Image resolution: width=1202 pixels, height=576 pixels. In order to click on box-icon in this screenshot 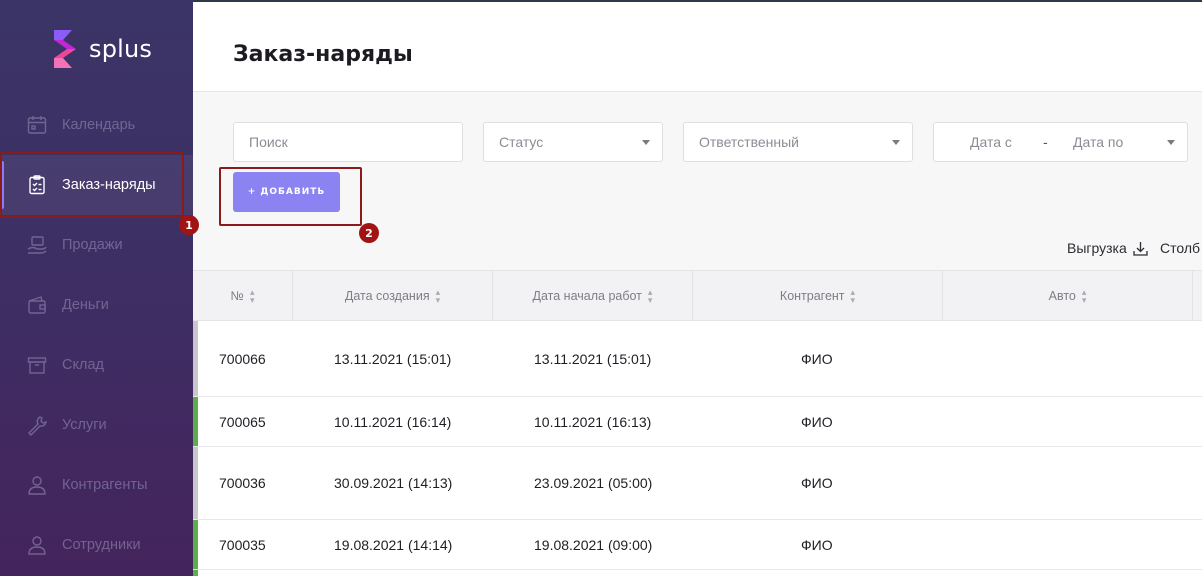, I will do `click(37, 365)`.